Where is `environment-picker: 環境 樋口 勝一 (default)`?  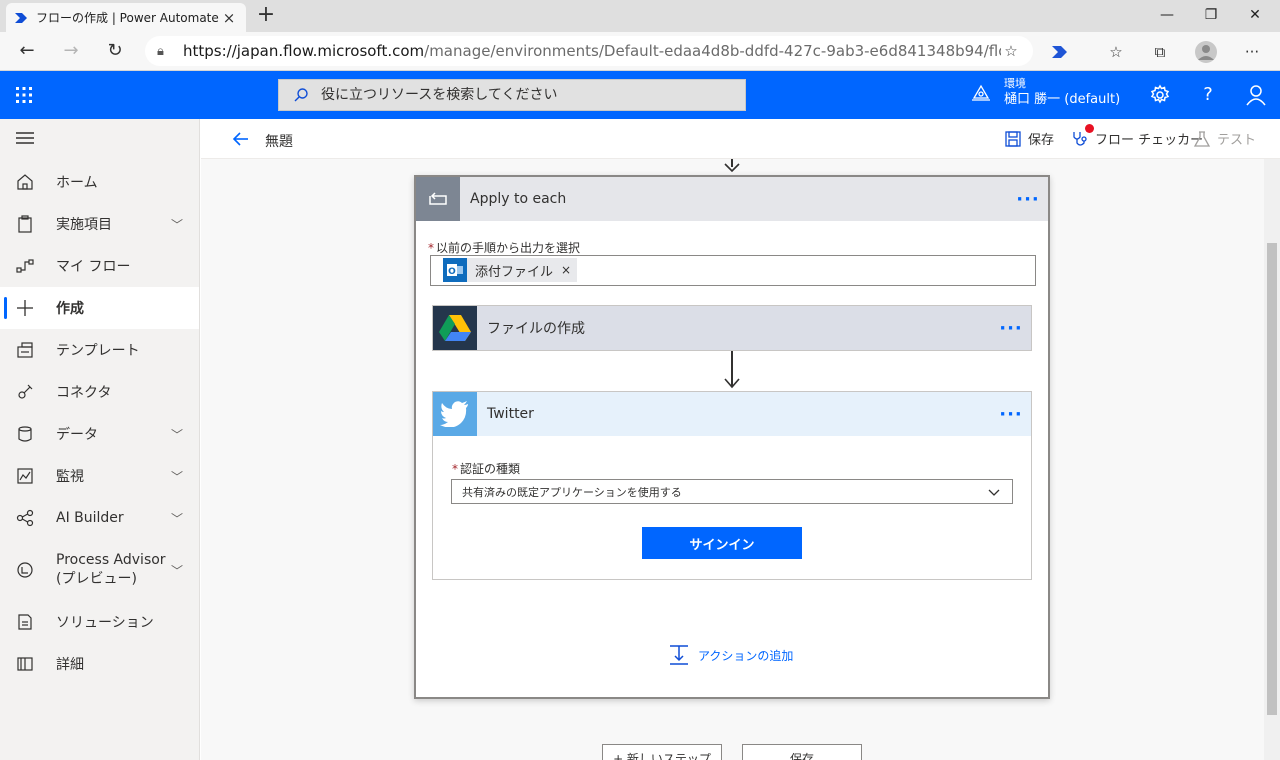
environment-picker: 環境 樋口 勝一 (default) is located at coordinates (1045, 92).